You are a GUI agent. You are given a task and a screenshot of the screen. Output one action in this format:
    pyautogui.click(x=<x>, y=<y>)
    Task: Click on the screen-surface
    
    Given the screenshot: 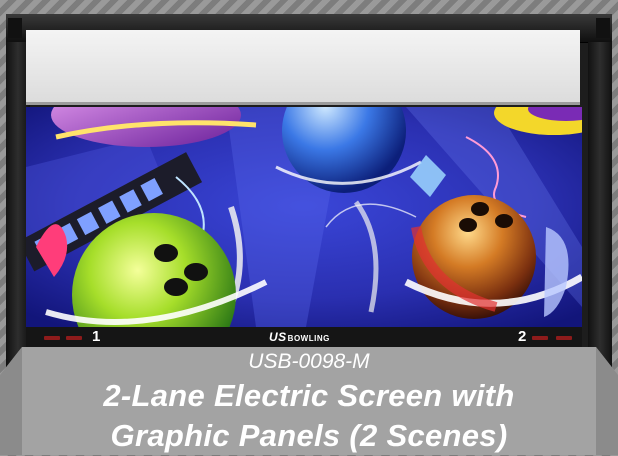 What is the action you would take?
    pyautogui.click(x=303, y=67)
    